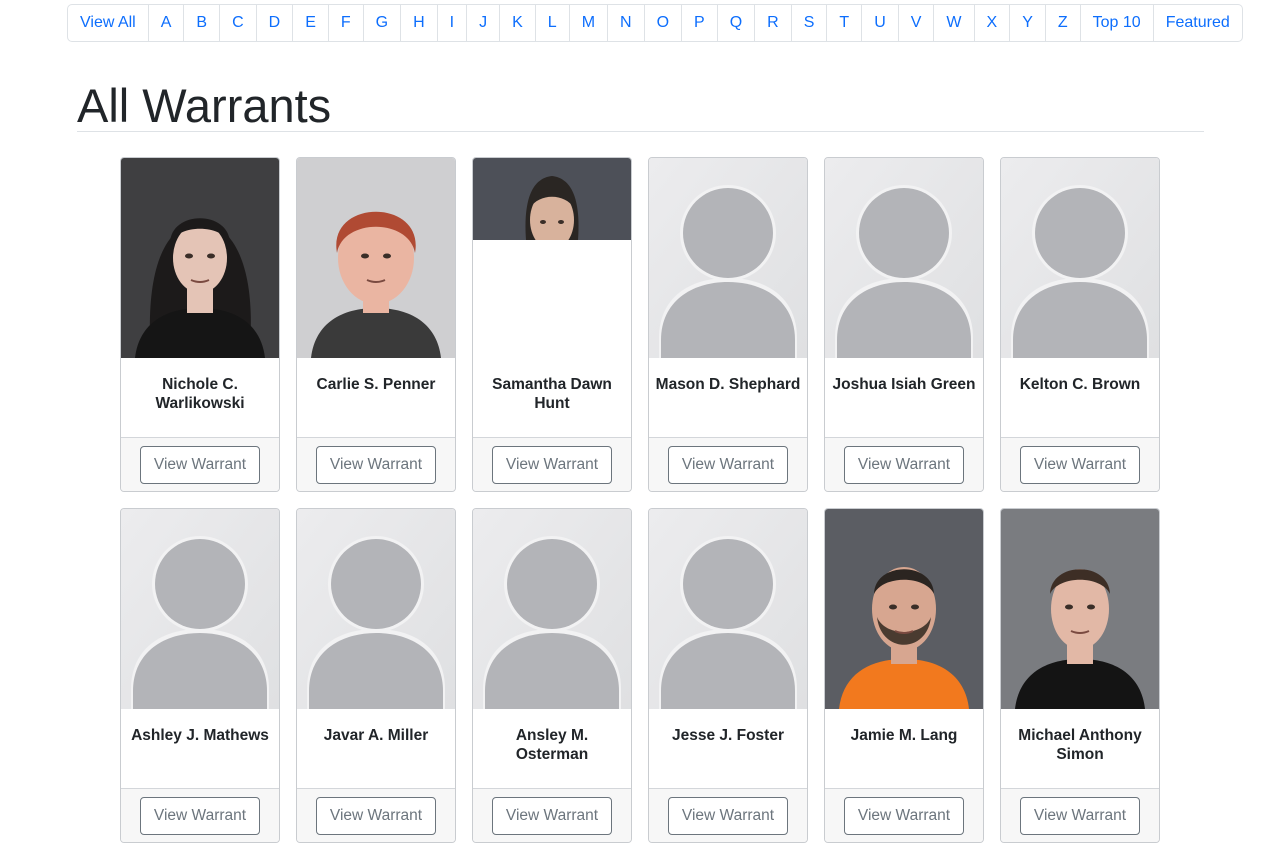  What do you see at coordinates (904, 384) in the screenshot?
I see `warrant-name: Joshua Isiah Green` at bounding box center [904, 384].